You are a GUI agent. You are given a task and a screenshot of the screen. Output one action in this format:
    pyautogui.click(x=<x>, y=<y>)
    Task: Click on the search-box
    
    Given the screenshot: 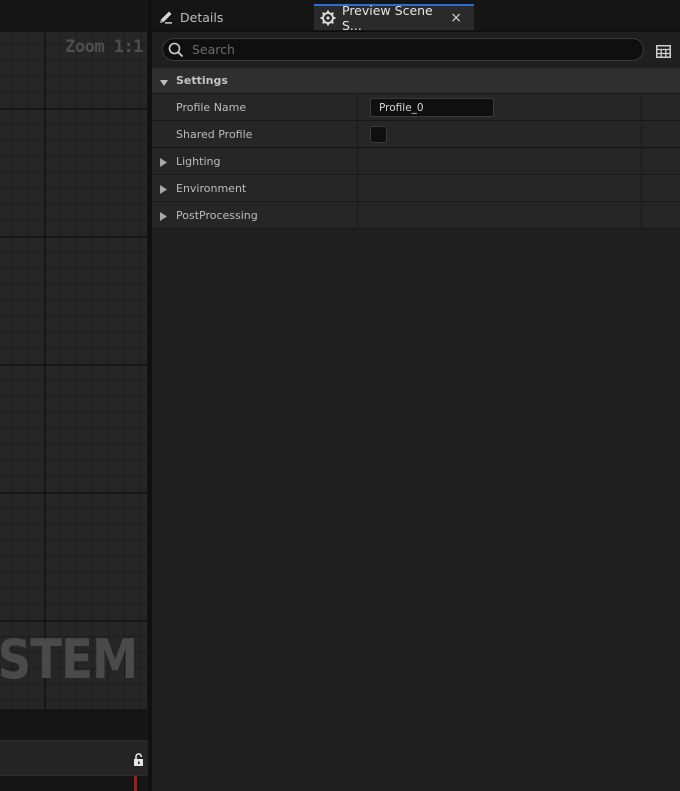 What is the action you would take?
    pyautogui.click(x=403, y=49)
    